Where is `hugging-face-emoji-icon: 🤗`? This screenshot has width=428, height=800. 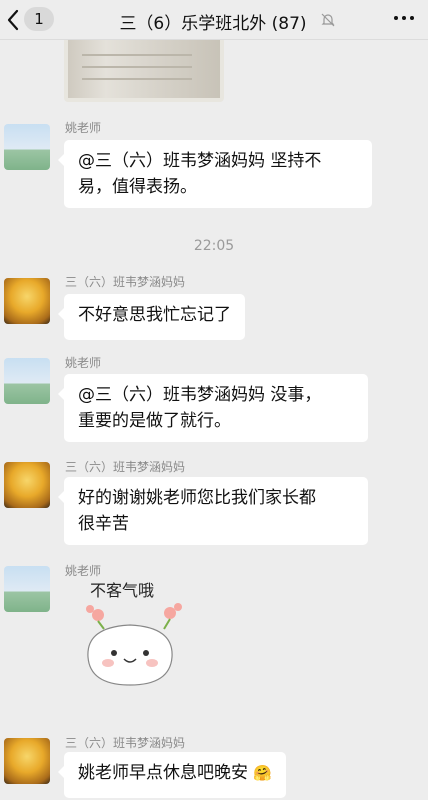
hugging-face-emoji-icon: 🤗 is located at coordinates (263, 773).